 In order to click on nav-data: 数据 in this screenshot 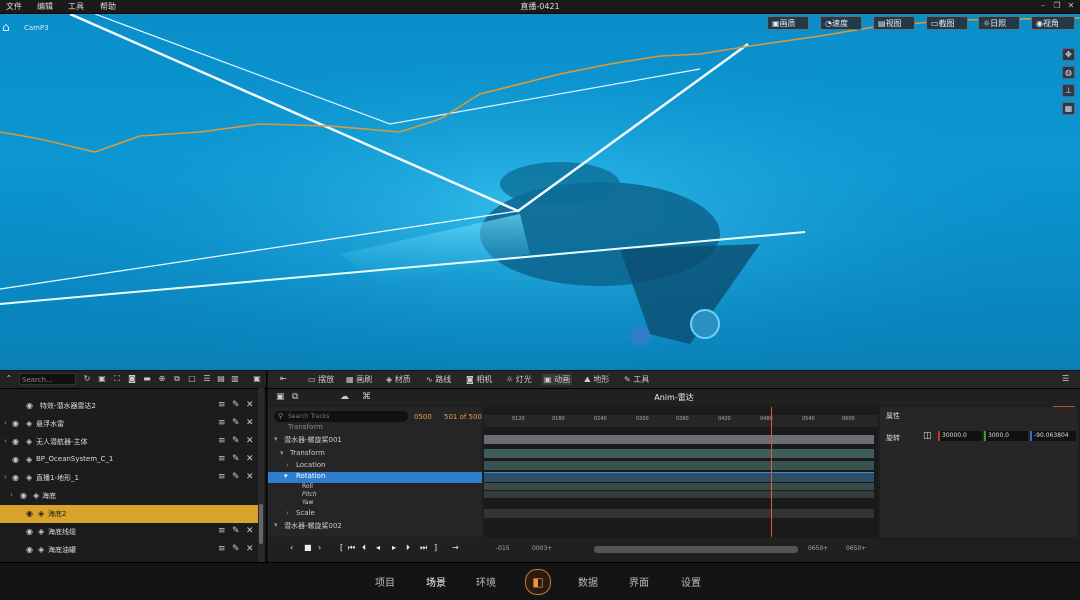, I will do `click(588, 581)`.